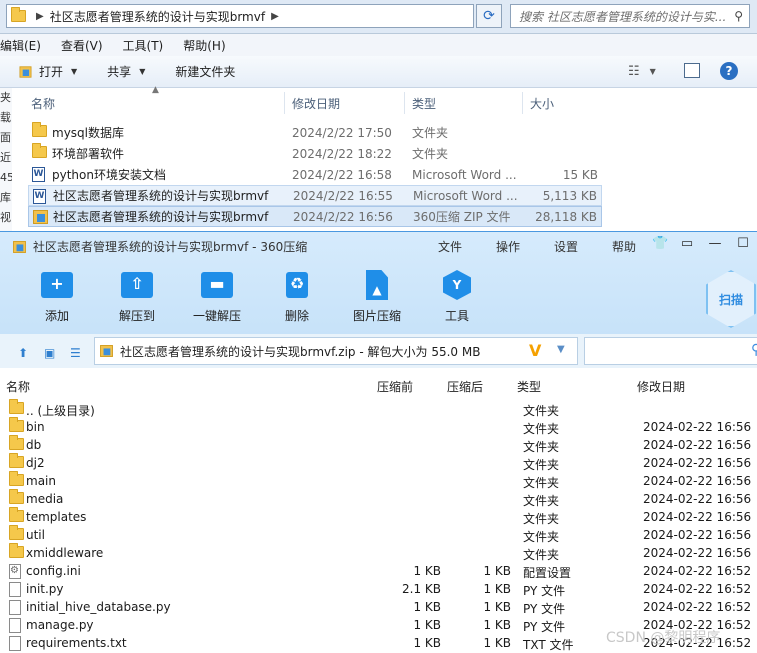 This screenshot has height=653, width=757. I want to click on nav-item: 视, so click(6, 218).